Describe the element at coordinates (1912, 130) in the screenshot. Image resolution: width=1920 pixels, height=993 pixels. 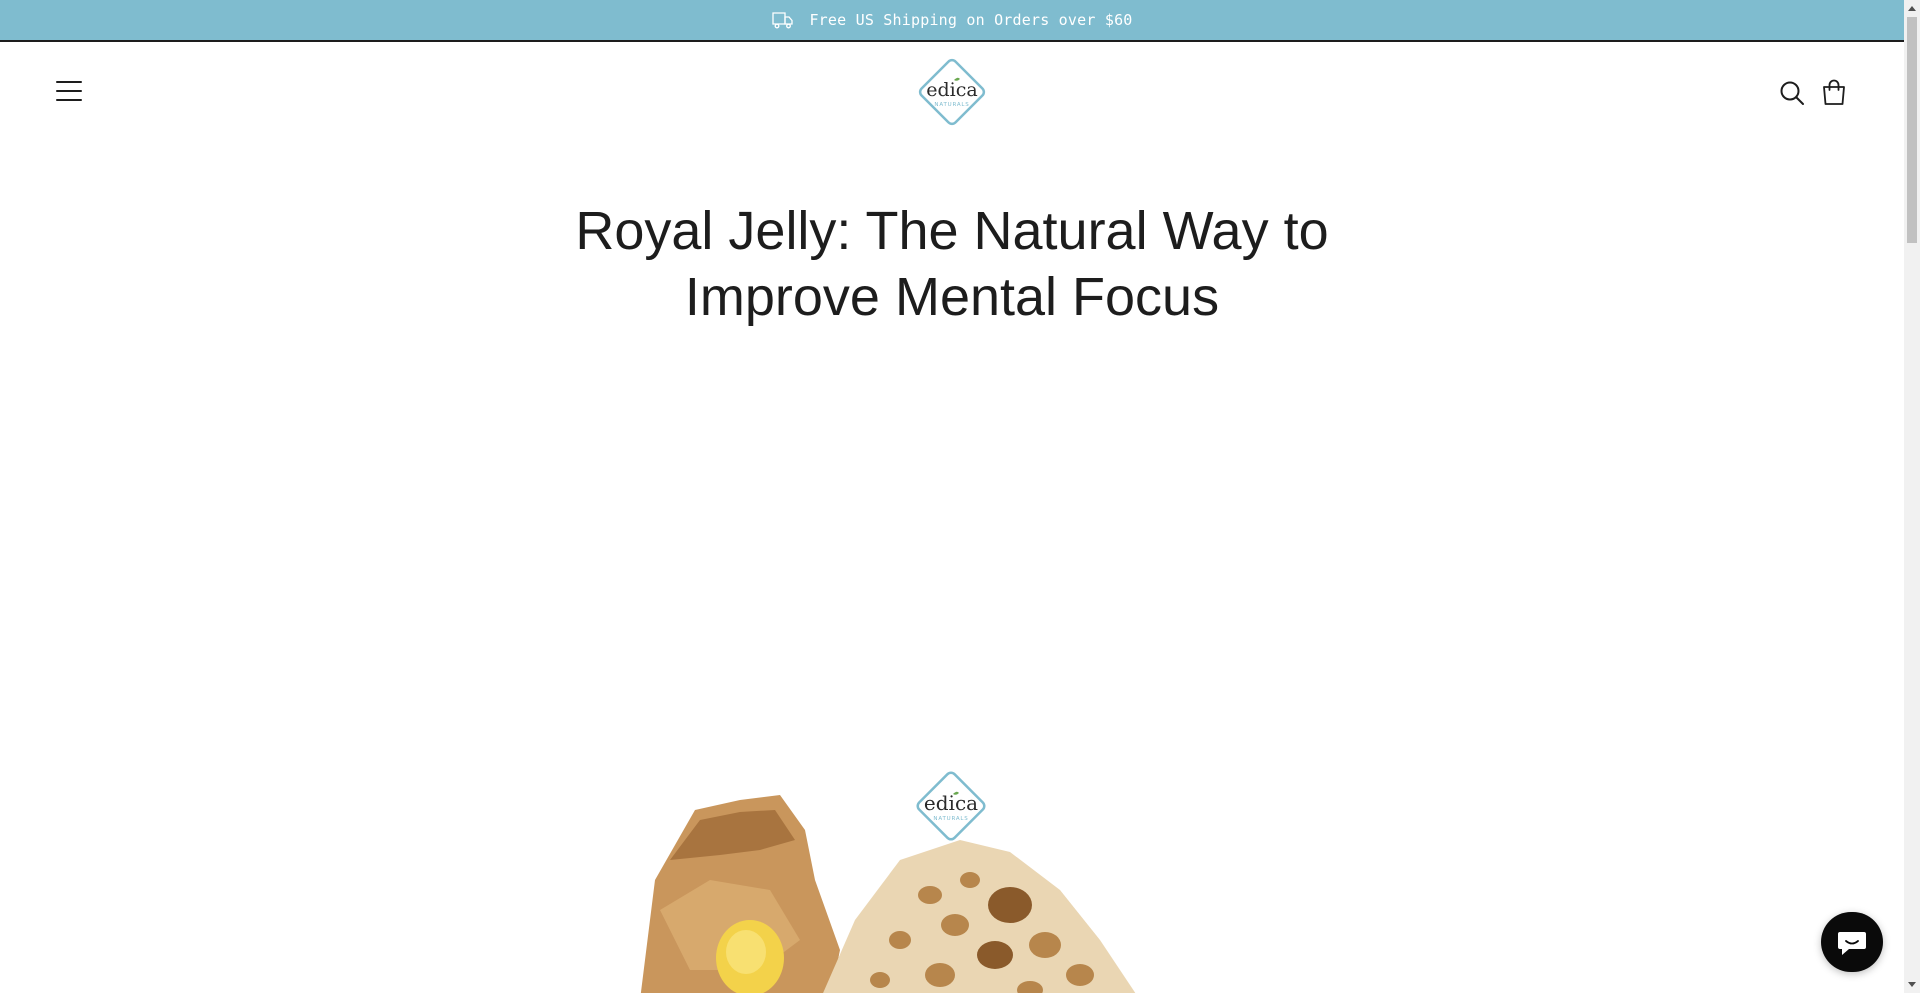
I see `scrollbar-thumb` at that location.